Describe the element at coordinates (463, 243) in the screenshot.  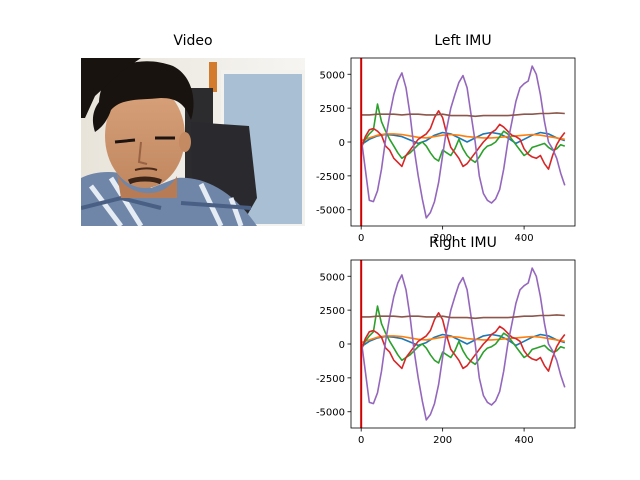
I see `right-imu-title: Right IMU` at that location.